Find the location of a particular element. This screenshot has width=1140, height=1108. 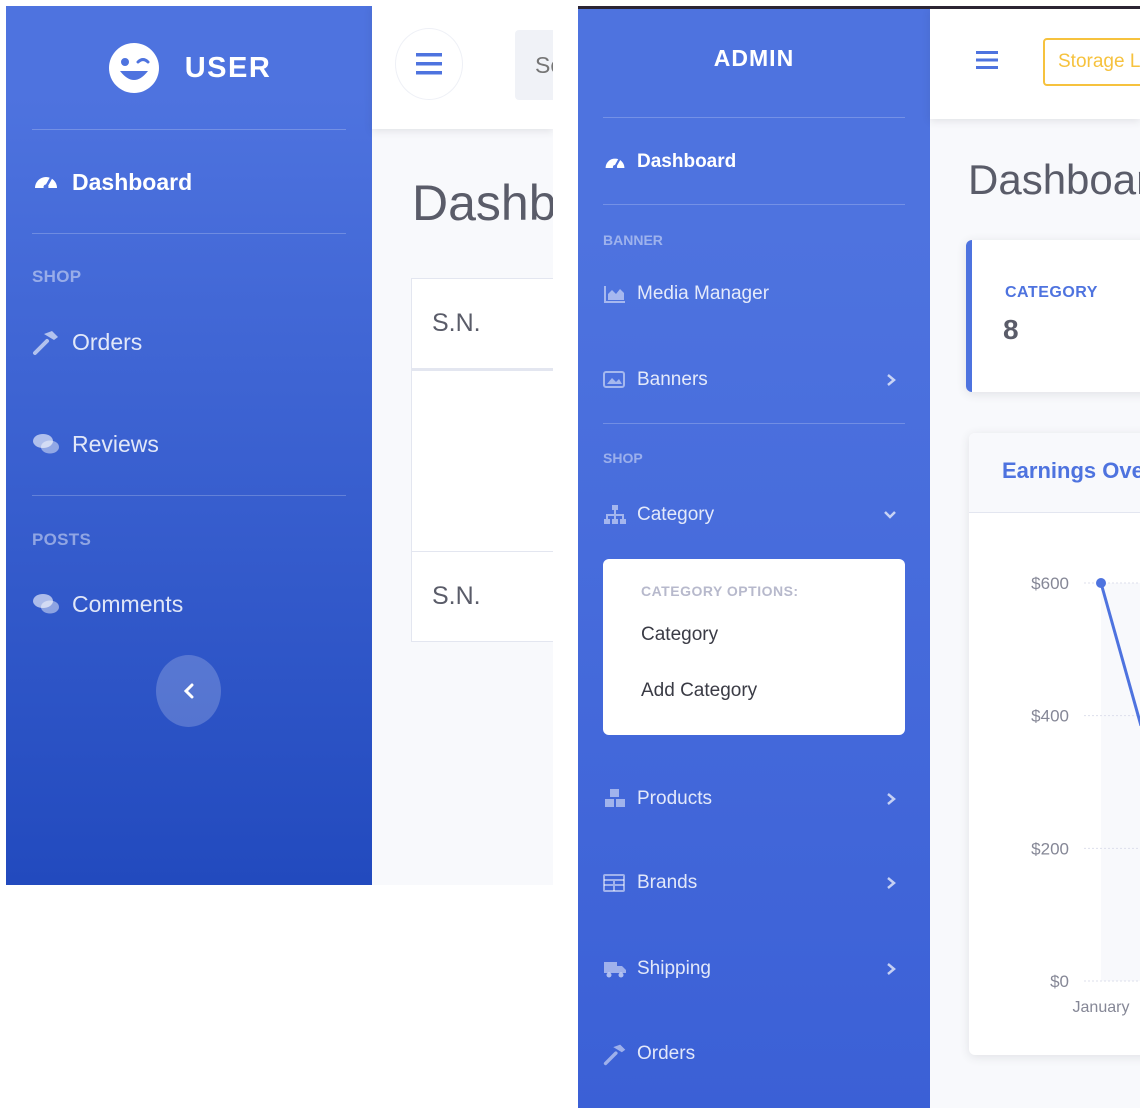

sidebar-toggle-button is located at coordinates (188, 691).